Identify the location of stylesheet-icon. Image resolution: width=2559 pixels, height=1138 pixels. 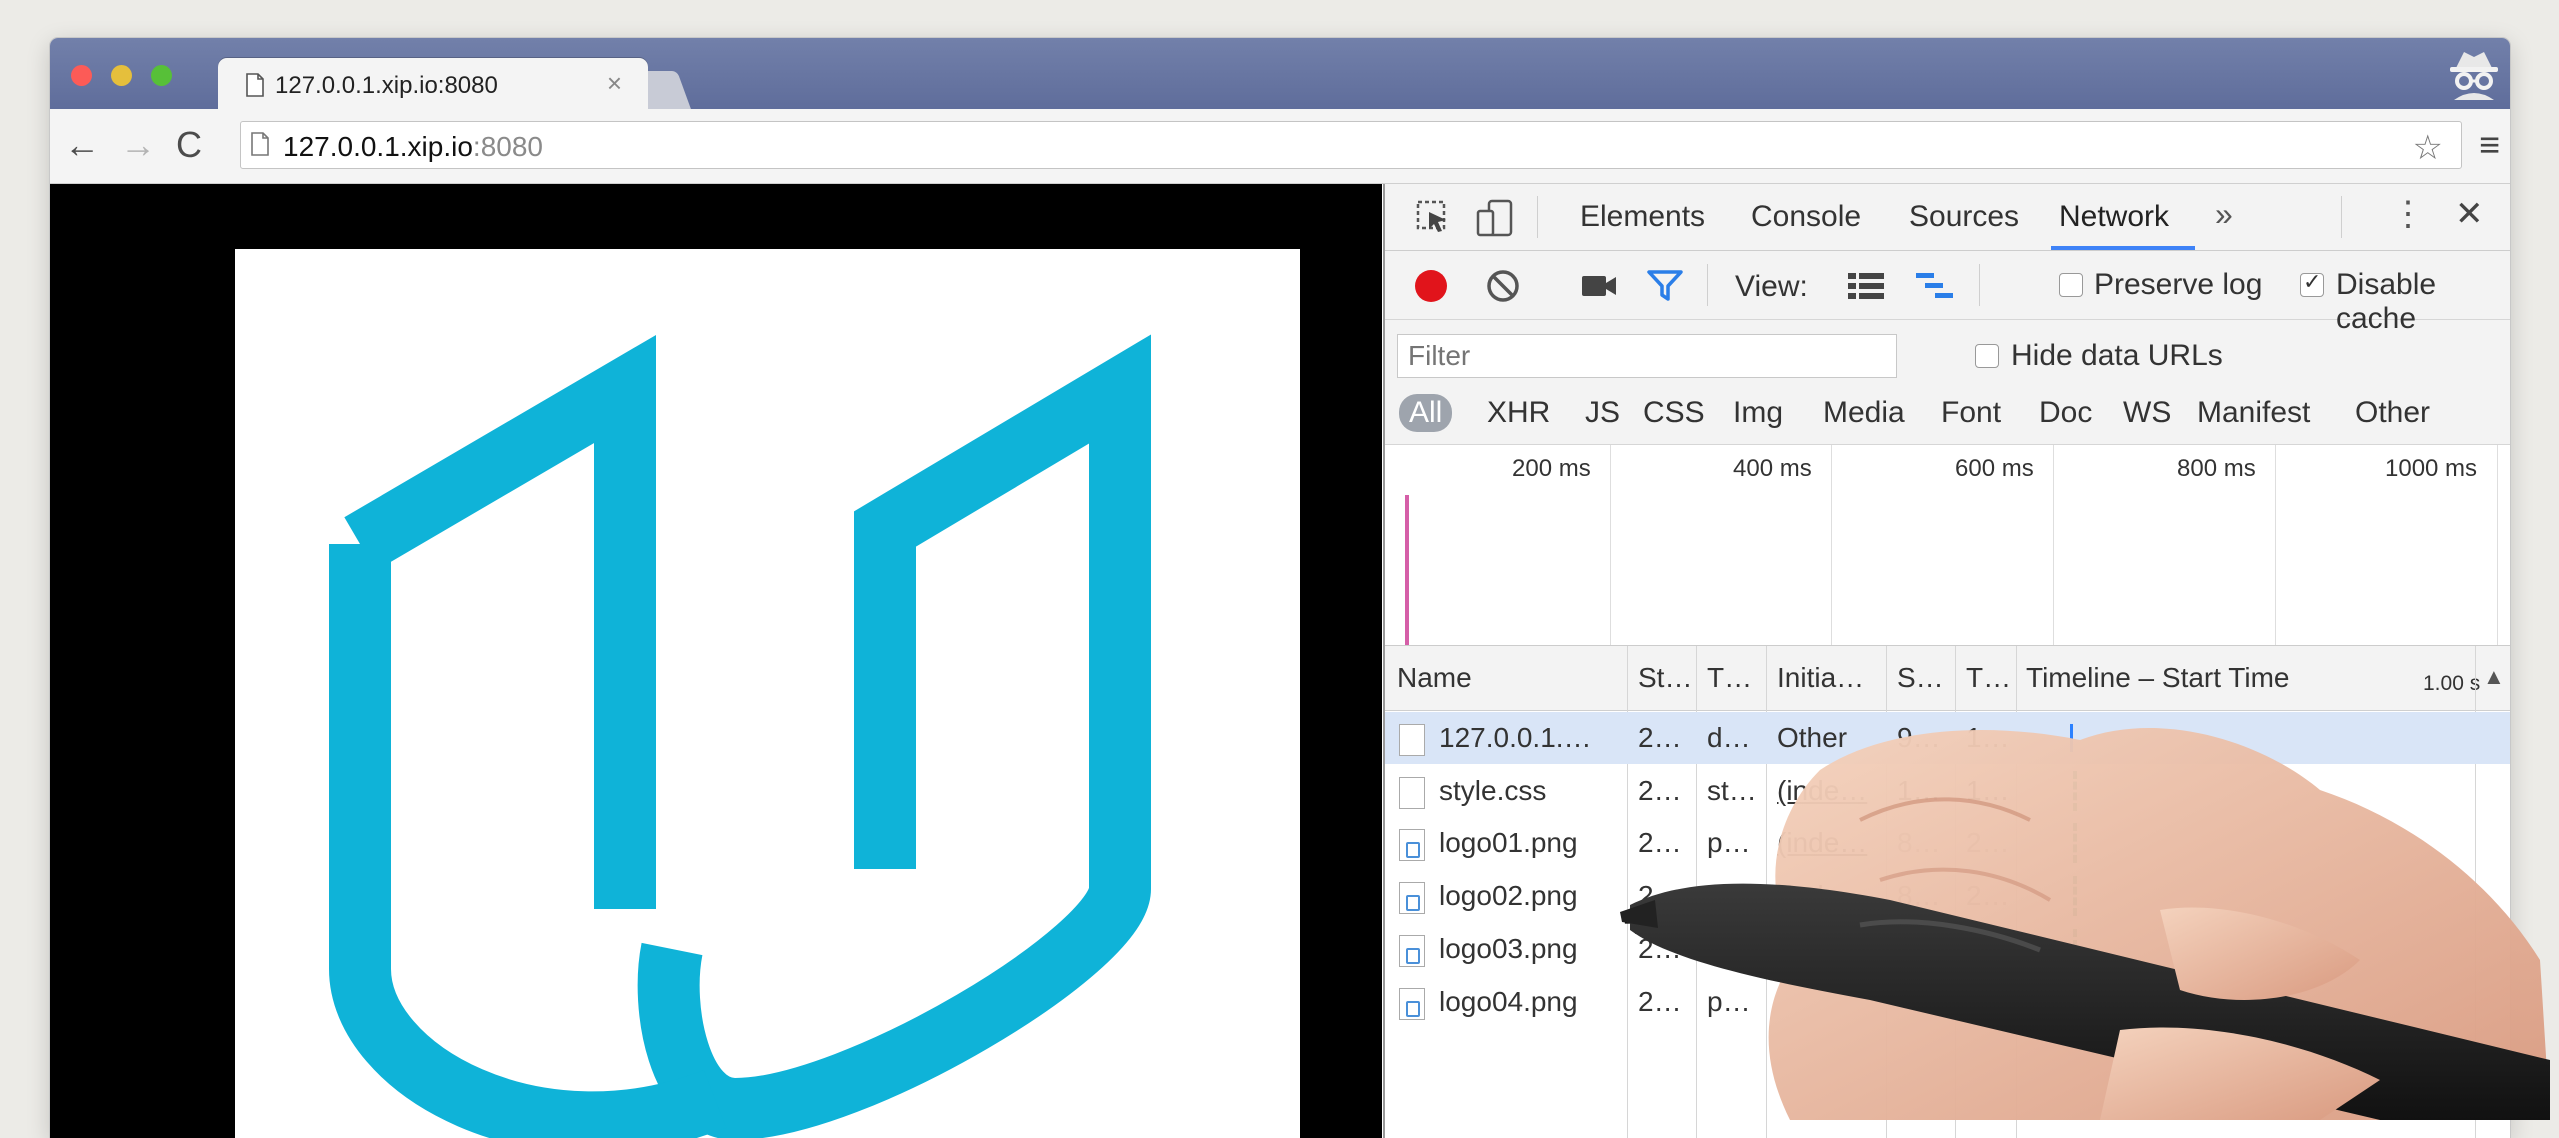
(1412, 793).